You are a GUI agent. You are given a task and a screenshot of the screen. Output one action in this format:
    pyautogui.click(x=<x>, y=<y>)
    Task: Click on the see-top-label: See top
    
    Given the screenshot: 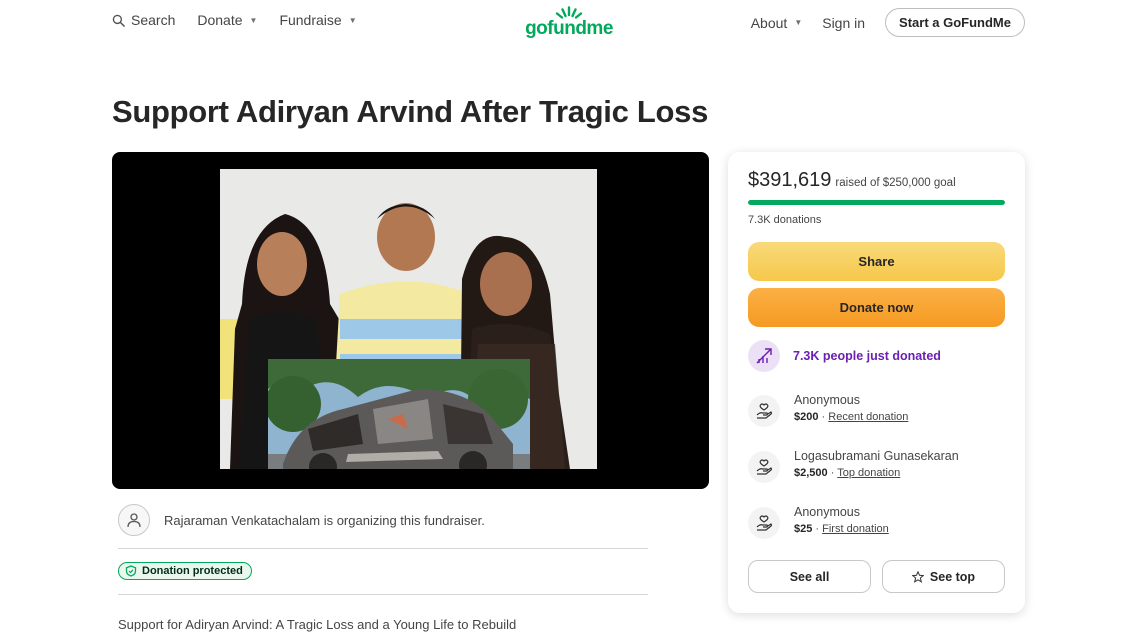 What is the action you would take?
    pyautogui.click(x=952, y=576)
    